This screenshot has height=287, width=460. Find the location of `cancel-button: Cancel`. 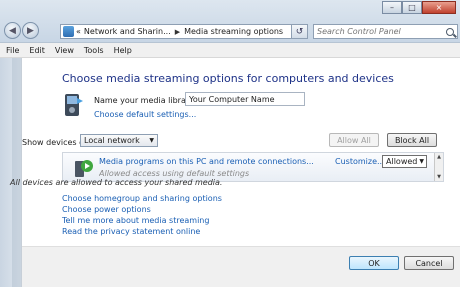

cancel-button: Cancel is located at coordinates (429, 263).